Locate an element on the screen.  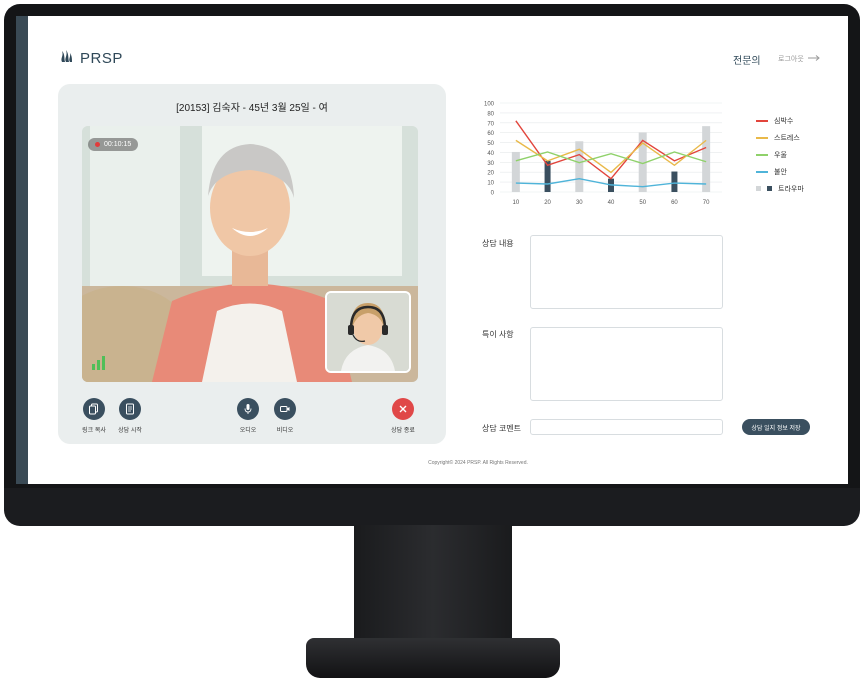
chart-y-tick: 80 is located at coordinates (490, 114).